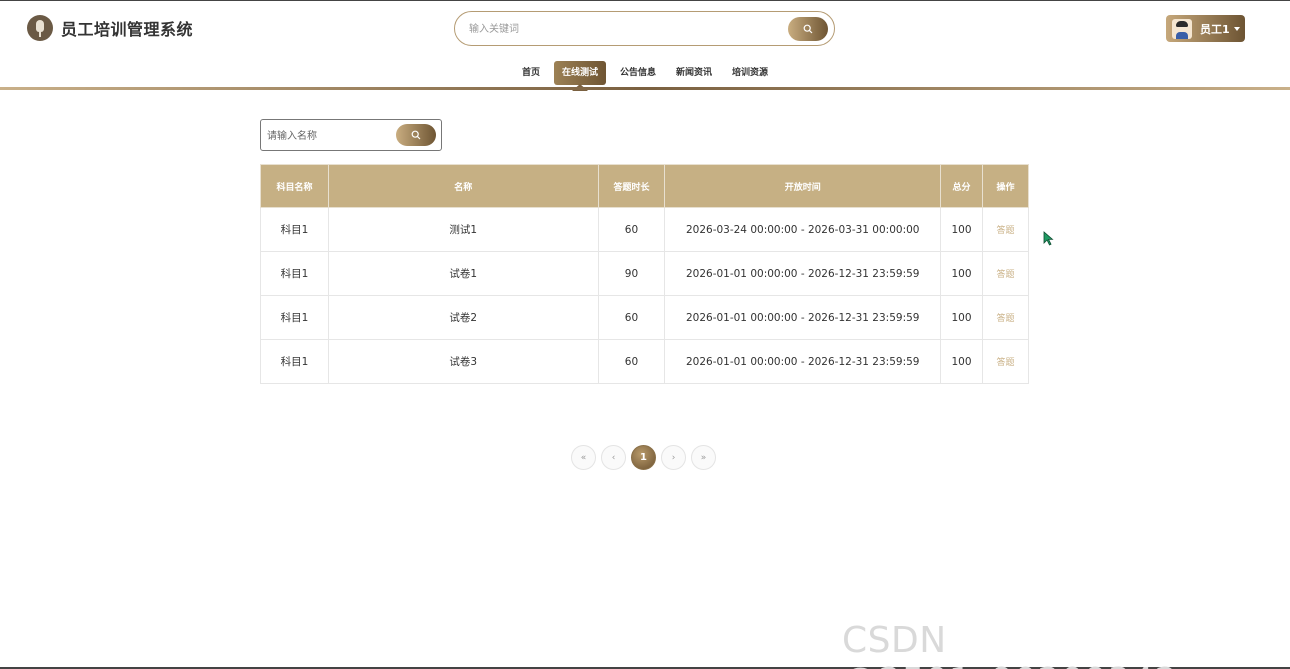 This screenshot has width=1290, height=669. I want to click on main-nav: 首页 在线测试 公告信息 新闻资讯 培训资源, so click(645, 75).